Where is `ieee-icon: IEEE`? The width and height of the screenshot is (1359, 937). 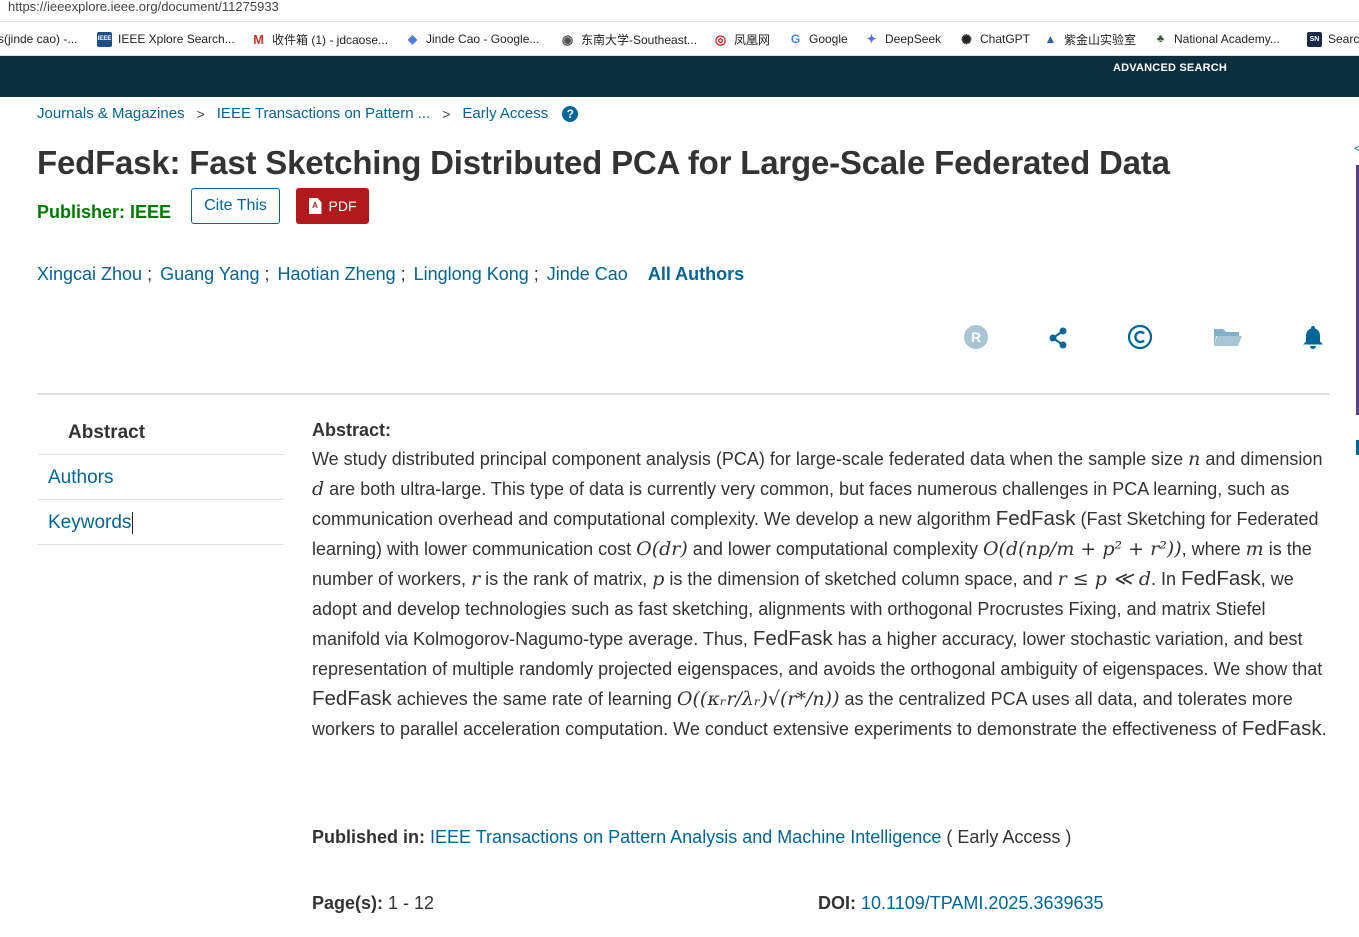 ieee-icon: IEEE is located at coordinates (104, 39).